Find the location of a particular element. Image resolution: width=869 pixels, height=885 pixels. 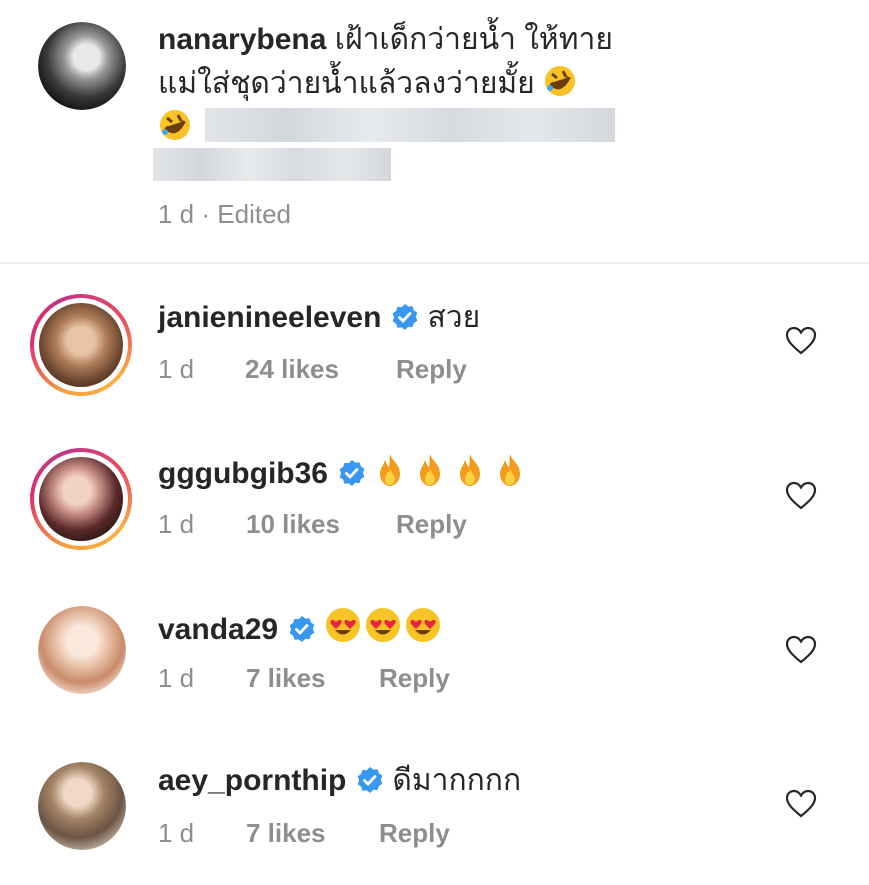

comment-text: แม่ใส่ชุดว่ายน้ำแล้วลงว่ายมั้ย is located at coordinates (346, 83).